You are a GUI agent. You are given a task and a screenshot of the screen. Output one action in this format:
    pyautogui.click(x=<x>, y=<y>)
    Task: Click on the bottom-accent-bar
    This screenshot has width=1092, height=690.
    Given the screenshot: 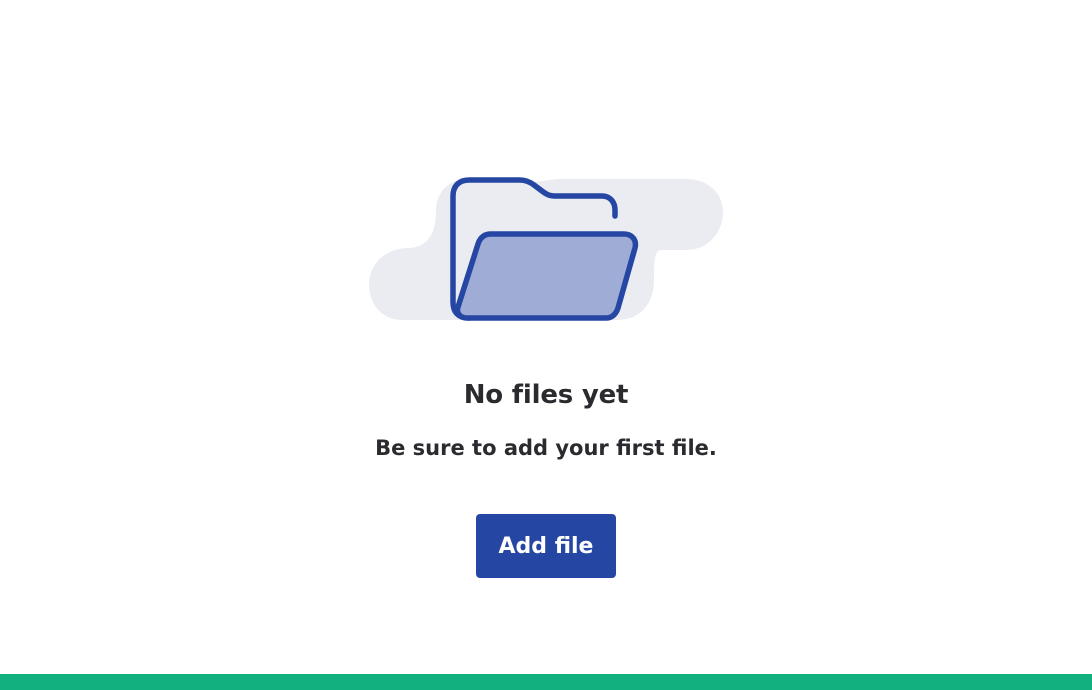 What is the action you would take?
    pyautogui.click(x=546, y=682)
    